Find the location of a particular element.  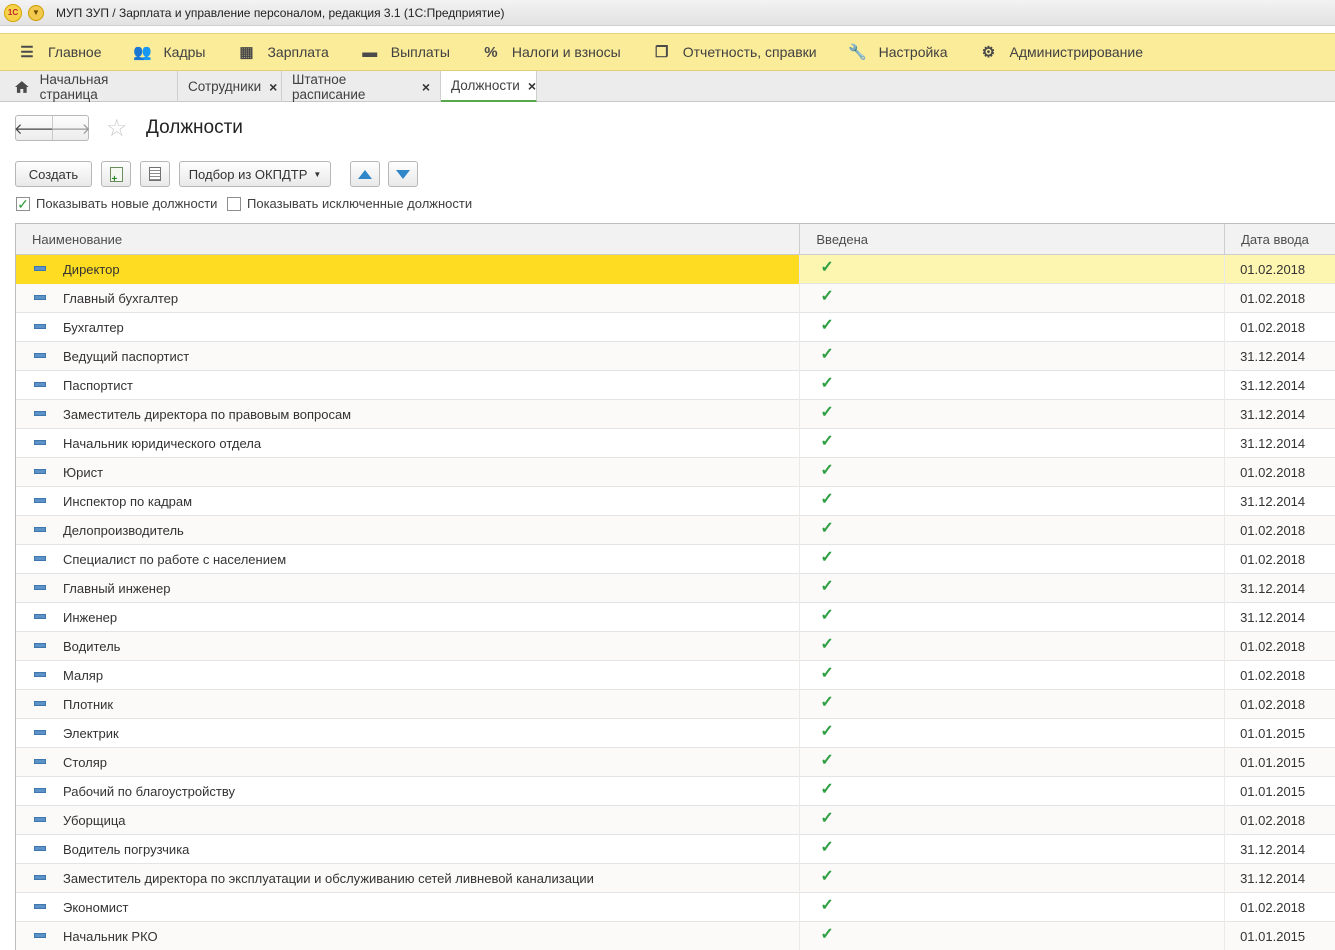

table-row: Экономист ✓ 01.02.2018 is located at coordinates (675, 907).